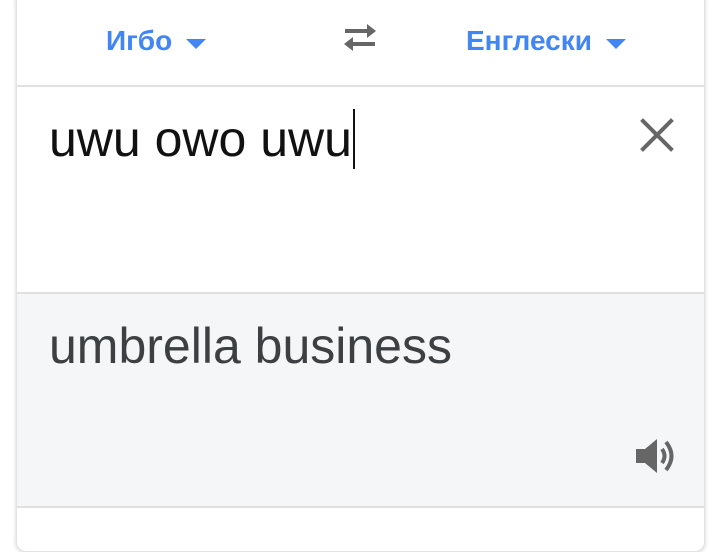  What do you see at coordinates (139, 40) in the screenshot?
I see `source-language-label: Игбо` at bounding box center [139, 40].